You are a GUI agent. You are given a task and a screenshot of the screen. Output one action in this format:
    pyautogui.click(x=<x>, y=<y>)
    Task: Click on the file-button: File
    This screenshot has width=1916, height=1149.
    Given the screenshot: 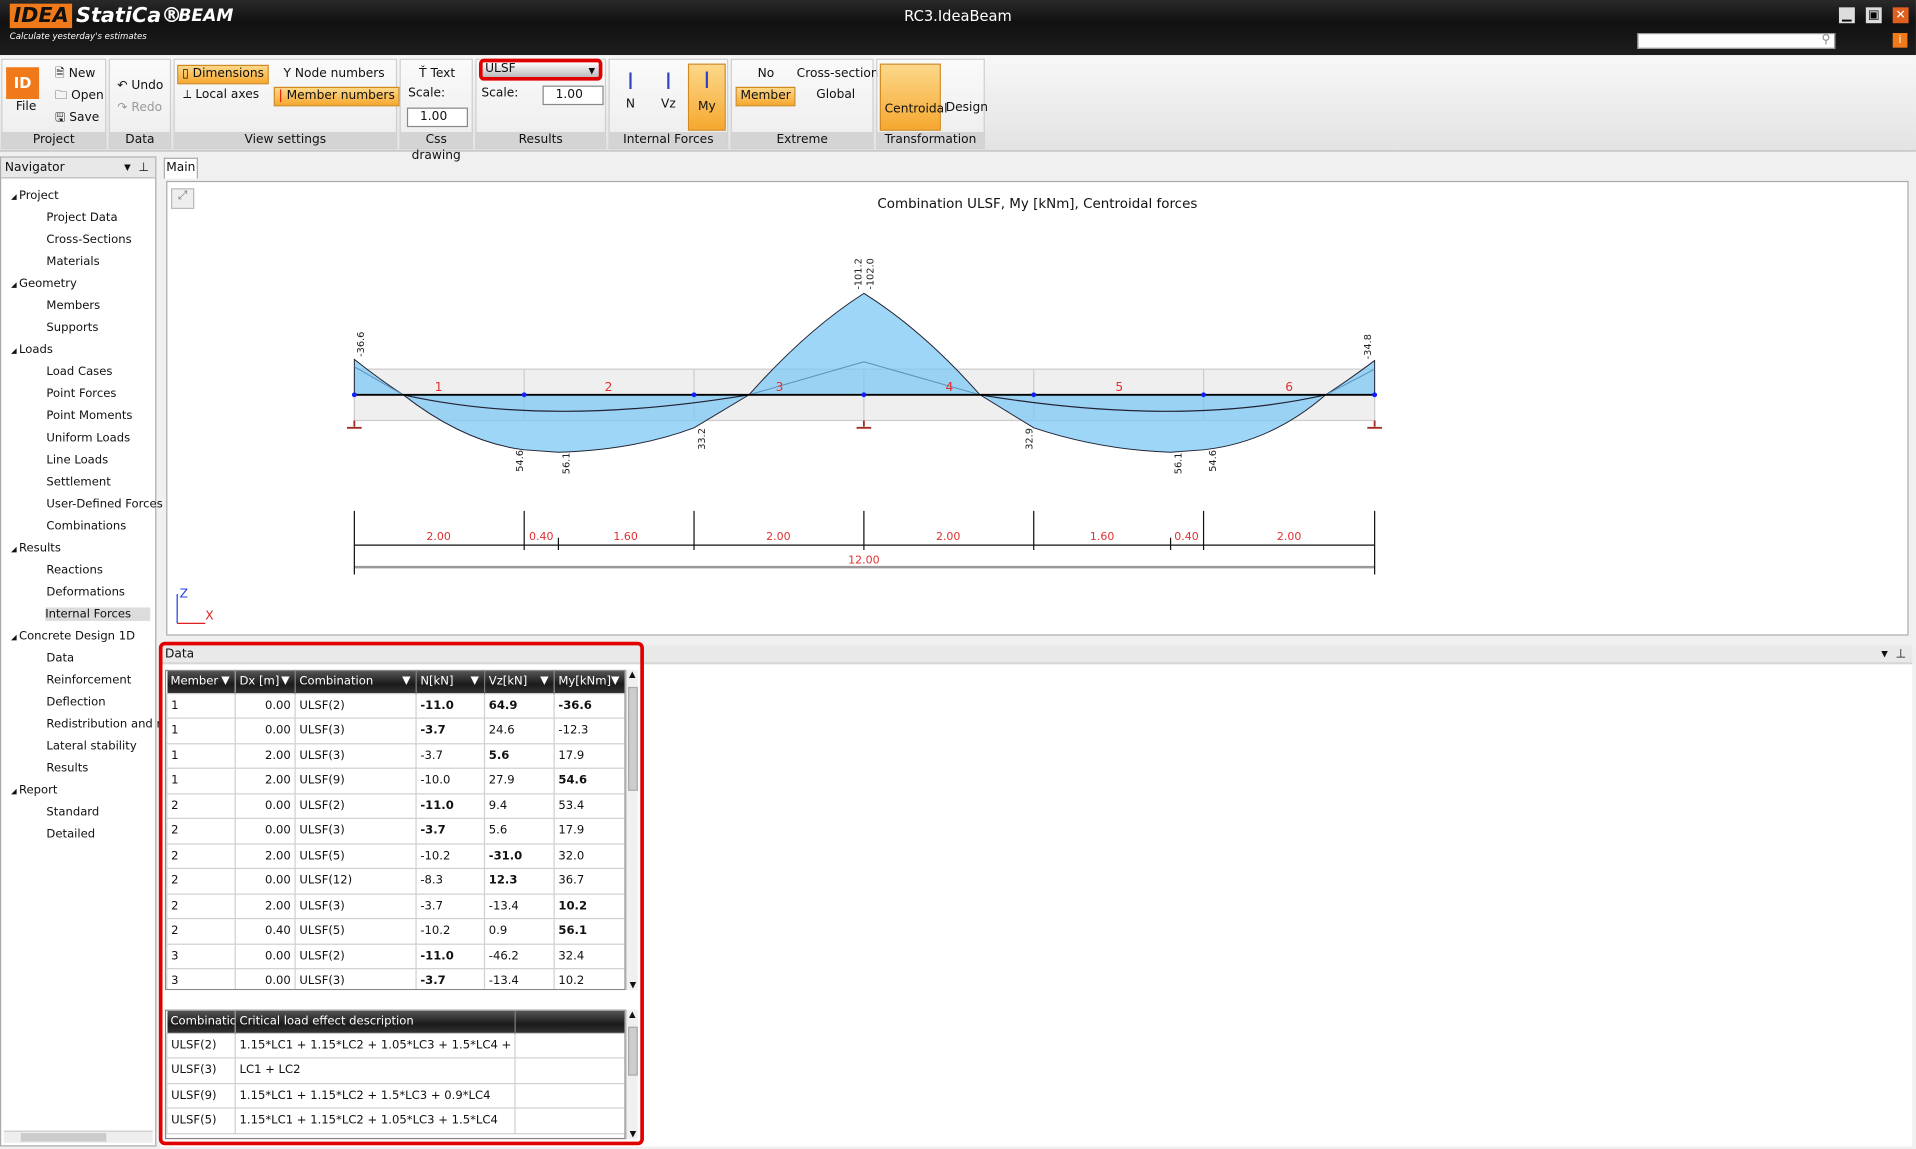 What is the action you would take?
    pyautogui.click(x=26, y=107)
    